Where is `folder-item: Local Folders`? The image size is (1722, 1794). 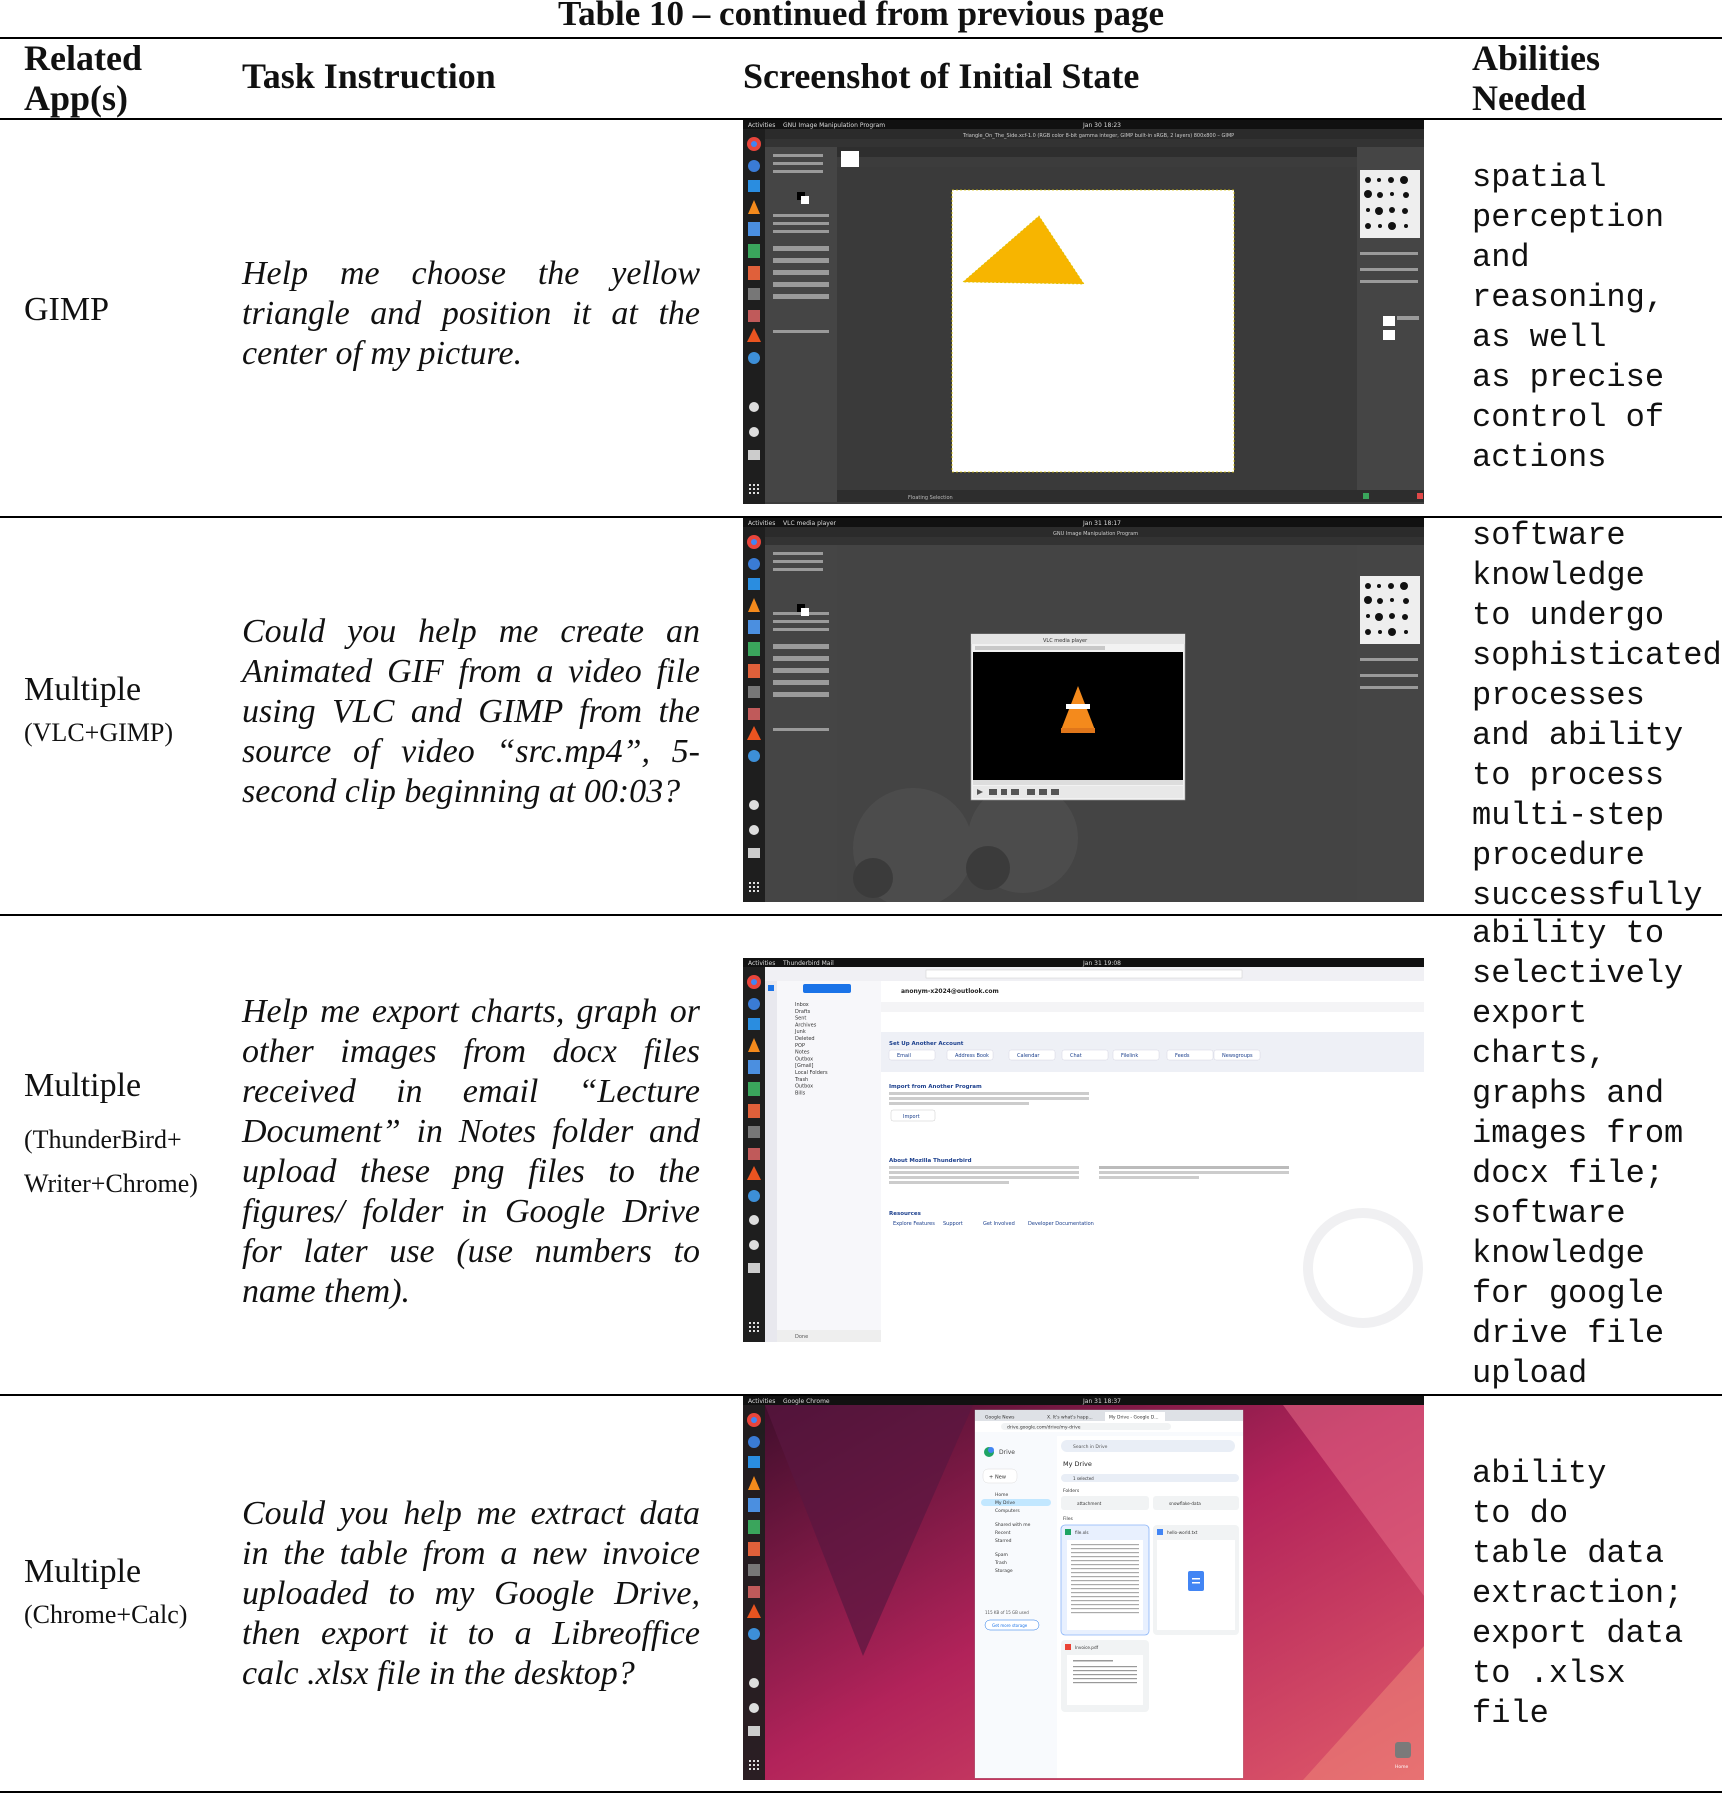 folder-item: Local Folders is located at coordinates (811, 1073).